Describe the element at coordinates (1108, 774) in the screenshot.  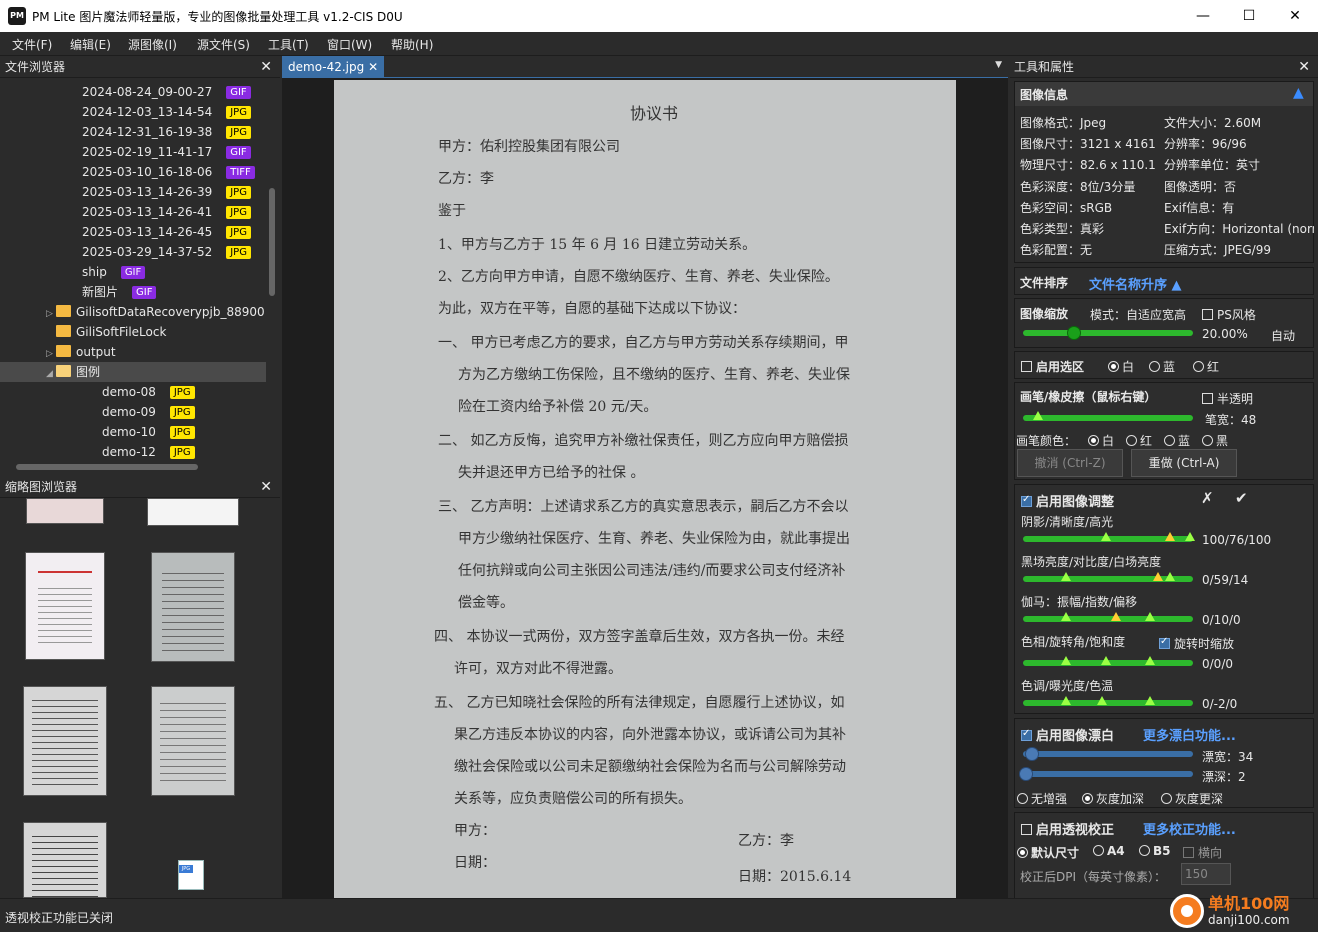
I see `bleach-depth-slider` at that location.